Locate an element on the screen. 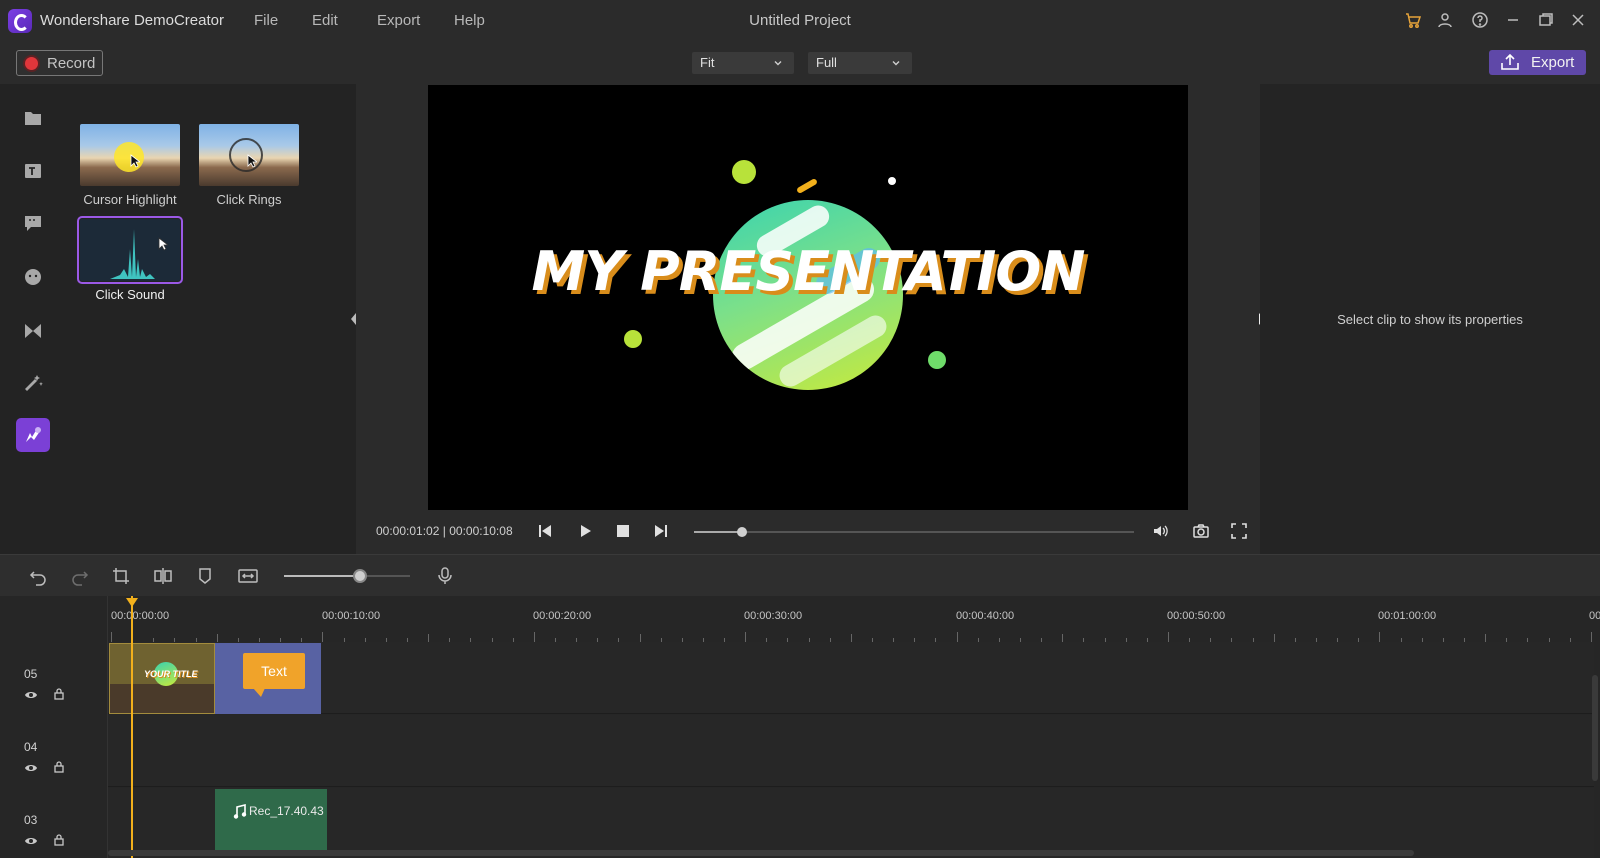  playhead-handle is located at coordinates (132, 602).